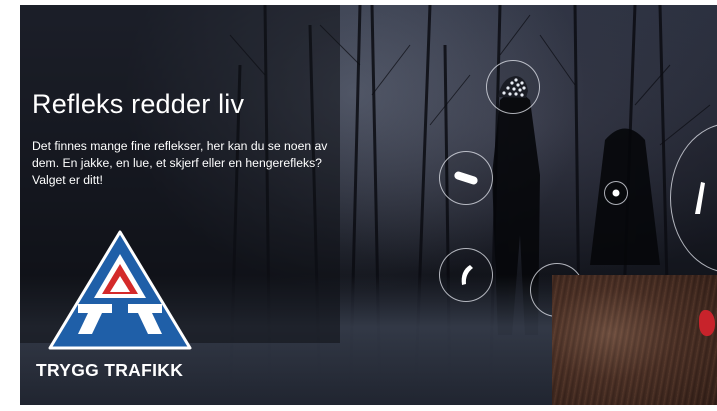 The width and height of the screenshot is (717, 411). I want to click on hotspot-hat, so click(513, 87).